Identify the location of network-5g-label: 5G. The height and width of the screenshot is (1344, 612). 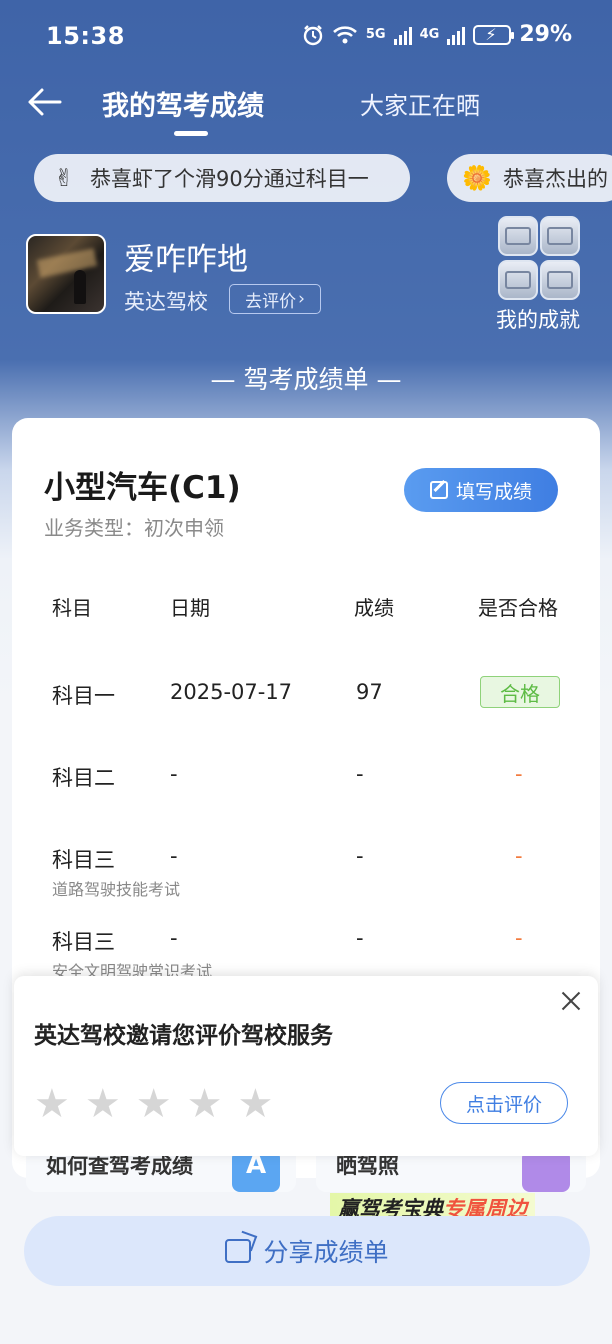
(375, 34).